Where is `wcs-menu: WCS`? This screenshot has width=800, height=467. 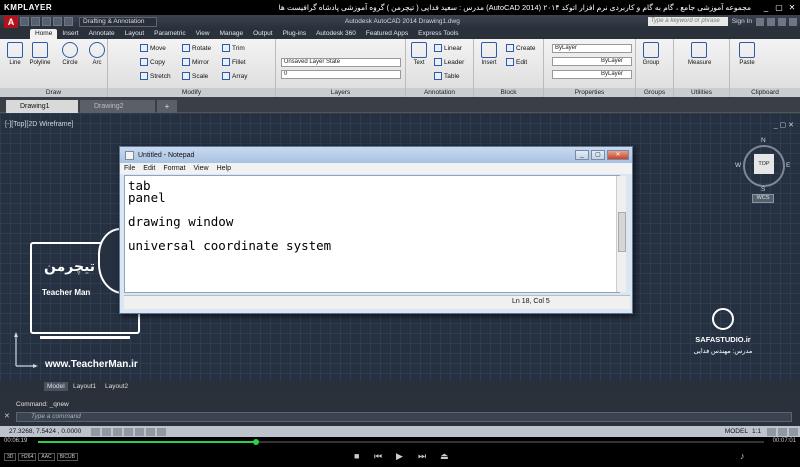
wcs-menu: WCS is located at coordinates (763, 198).